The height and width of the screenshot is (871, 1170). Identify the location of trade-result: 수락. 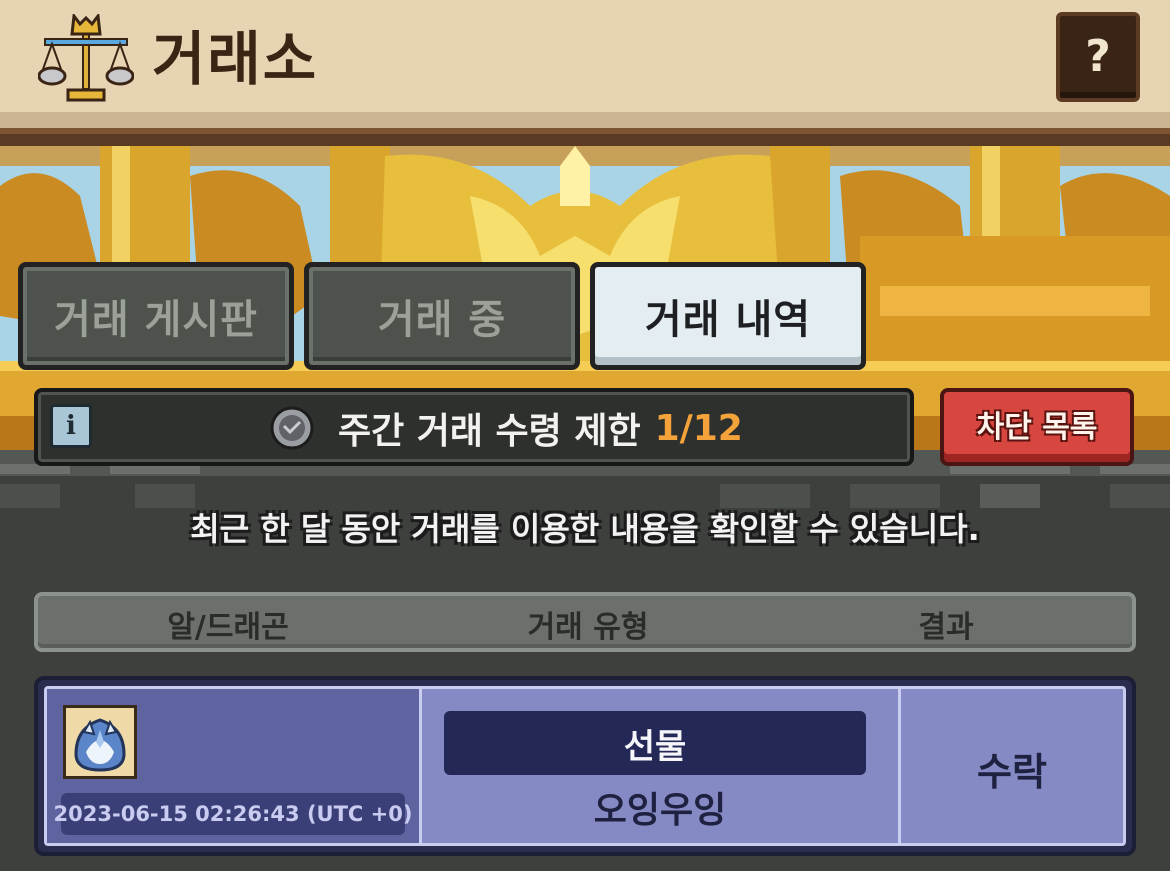
(1012, 772).